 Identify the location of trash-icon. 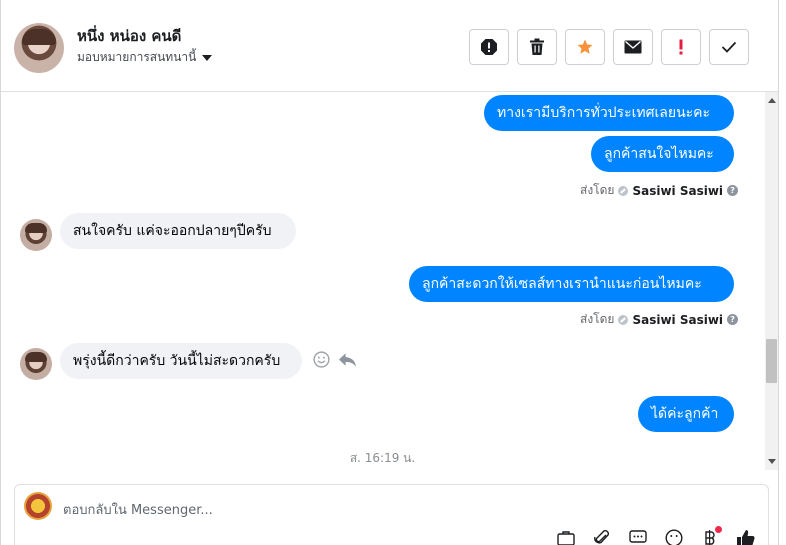
(537, 46).